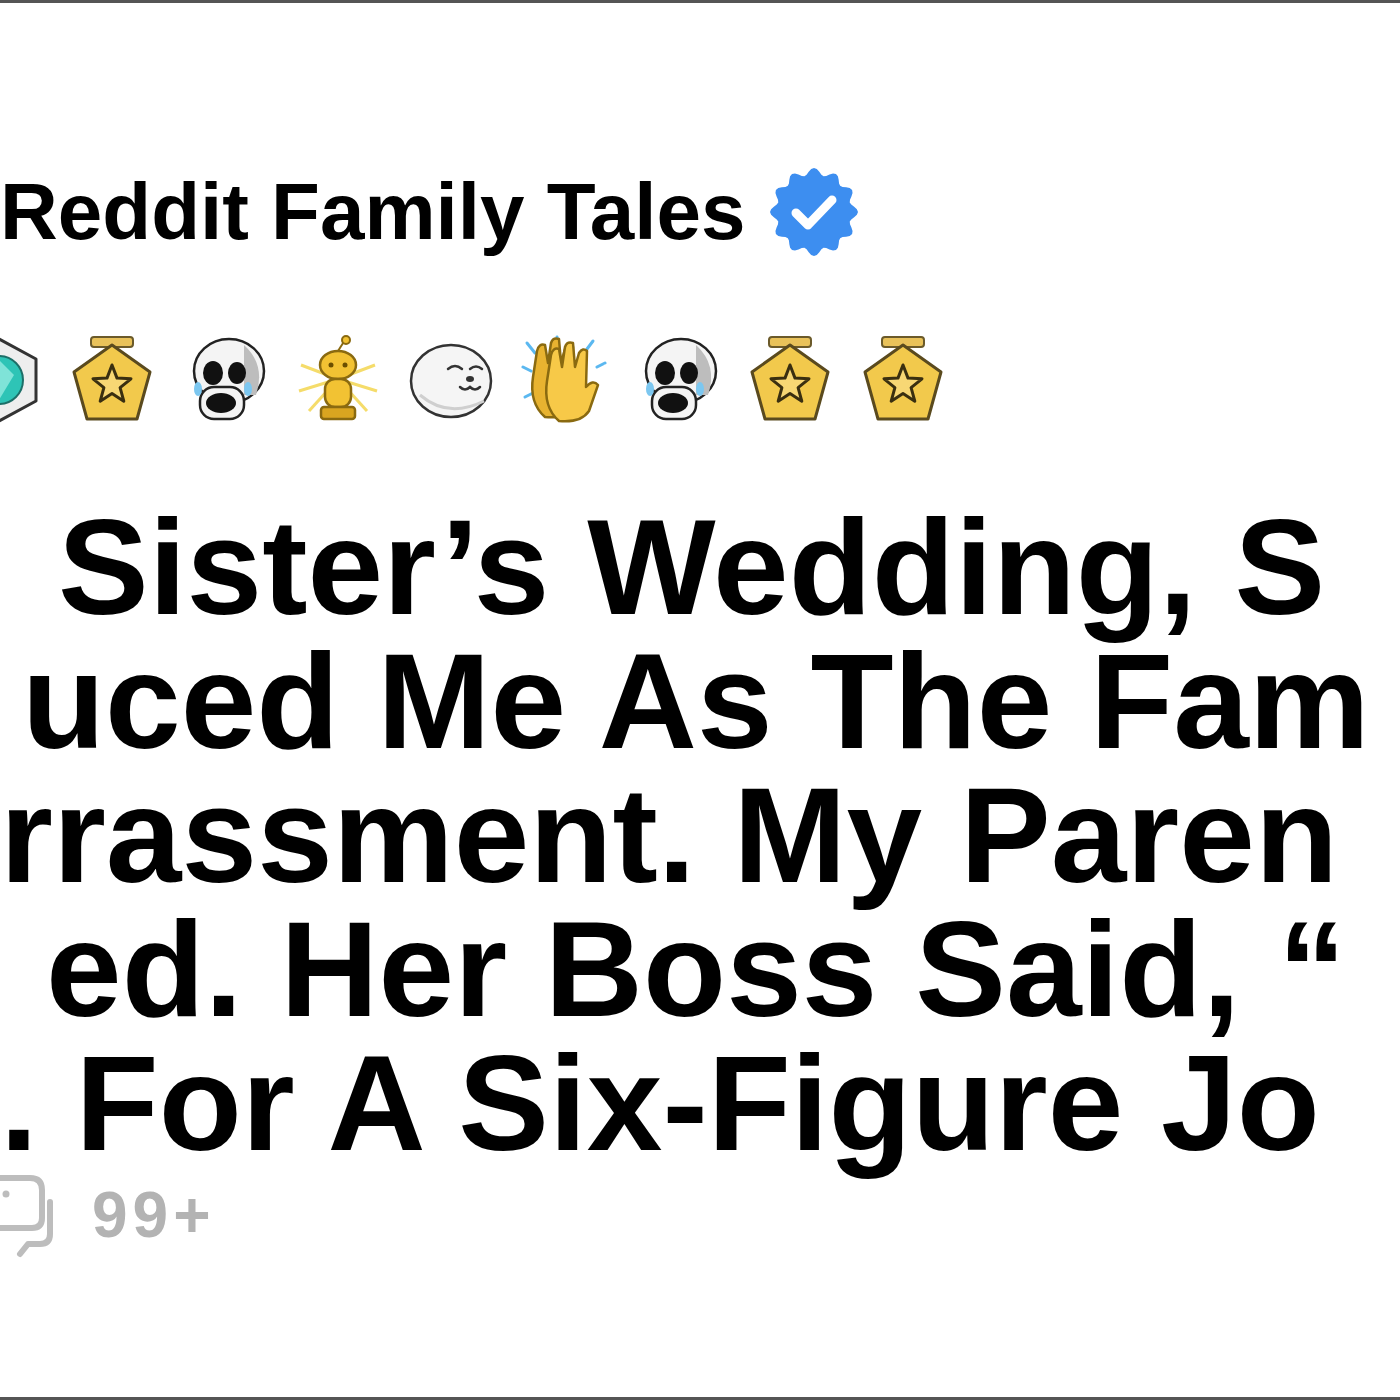 Image resolution: width=1400 pixels, height=1400 pixels. I want to click on comment-count: 99+, so click(154, 1215).